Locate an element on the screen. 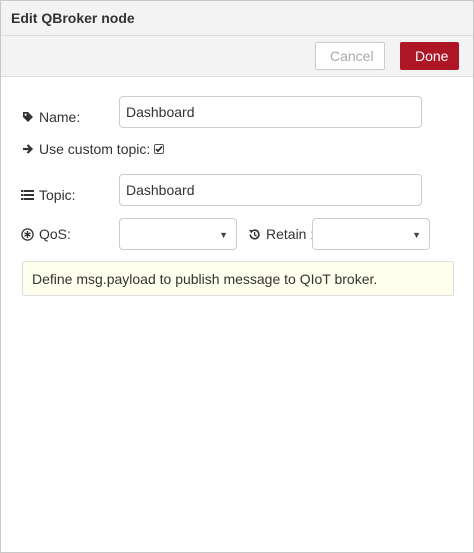 The width and height of the screenshot is (474, 553). tag-icon is located at coordinates (27, 117).